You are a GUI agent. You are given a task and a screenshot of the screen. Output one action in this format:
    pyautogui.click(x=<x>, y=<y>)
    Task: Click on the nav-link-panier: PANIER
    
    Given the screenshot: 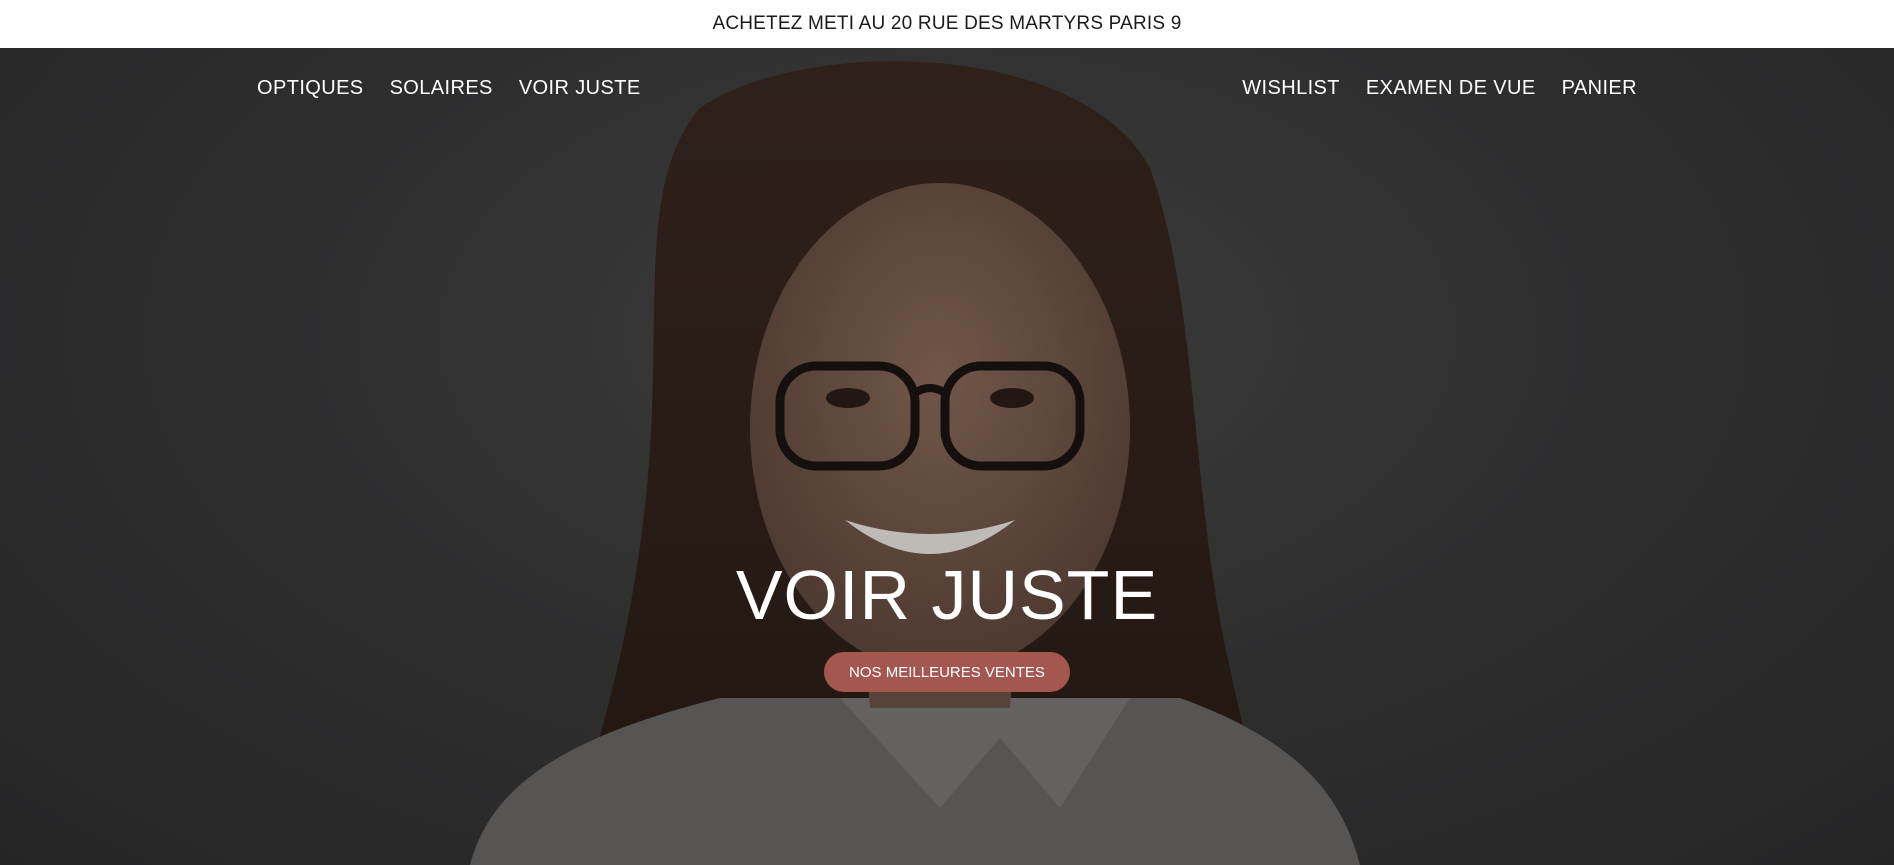 What is the action you would take?
    pyautogui.click(x=1599, y=88)
    